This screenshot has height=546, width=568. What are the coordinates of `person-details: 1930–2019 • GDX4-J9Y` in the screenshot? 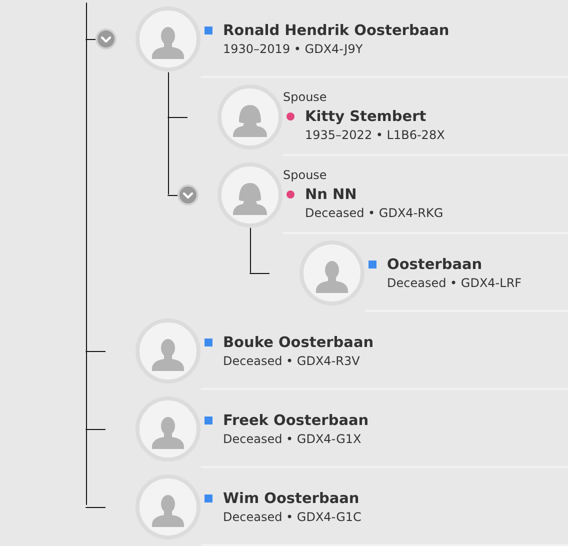 It's located at (293, 49).